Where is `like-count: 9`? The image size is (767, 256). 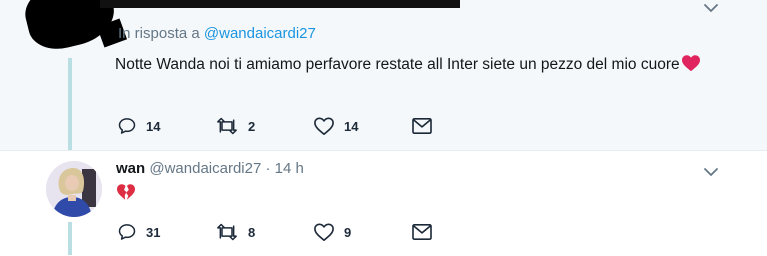
like-count: 9 is located at coordinates (348, 232).